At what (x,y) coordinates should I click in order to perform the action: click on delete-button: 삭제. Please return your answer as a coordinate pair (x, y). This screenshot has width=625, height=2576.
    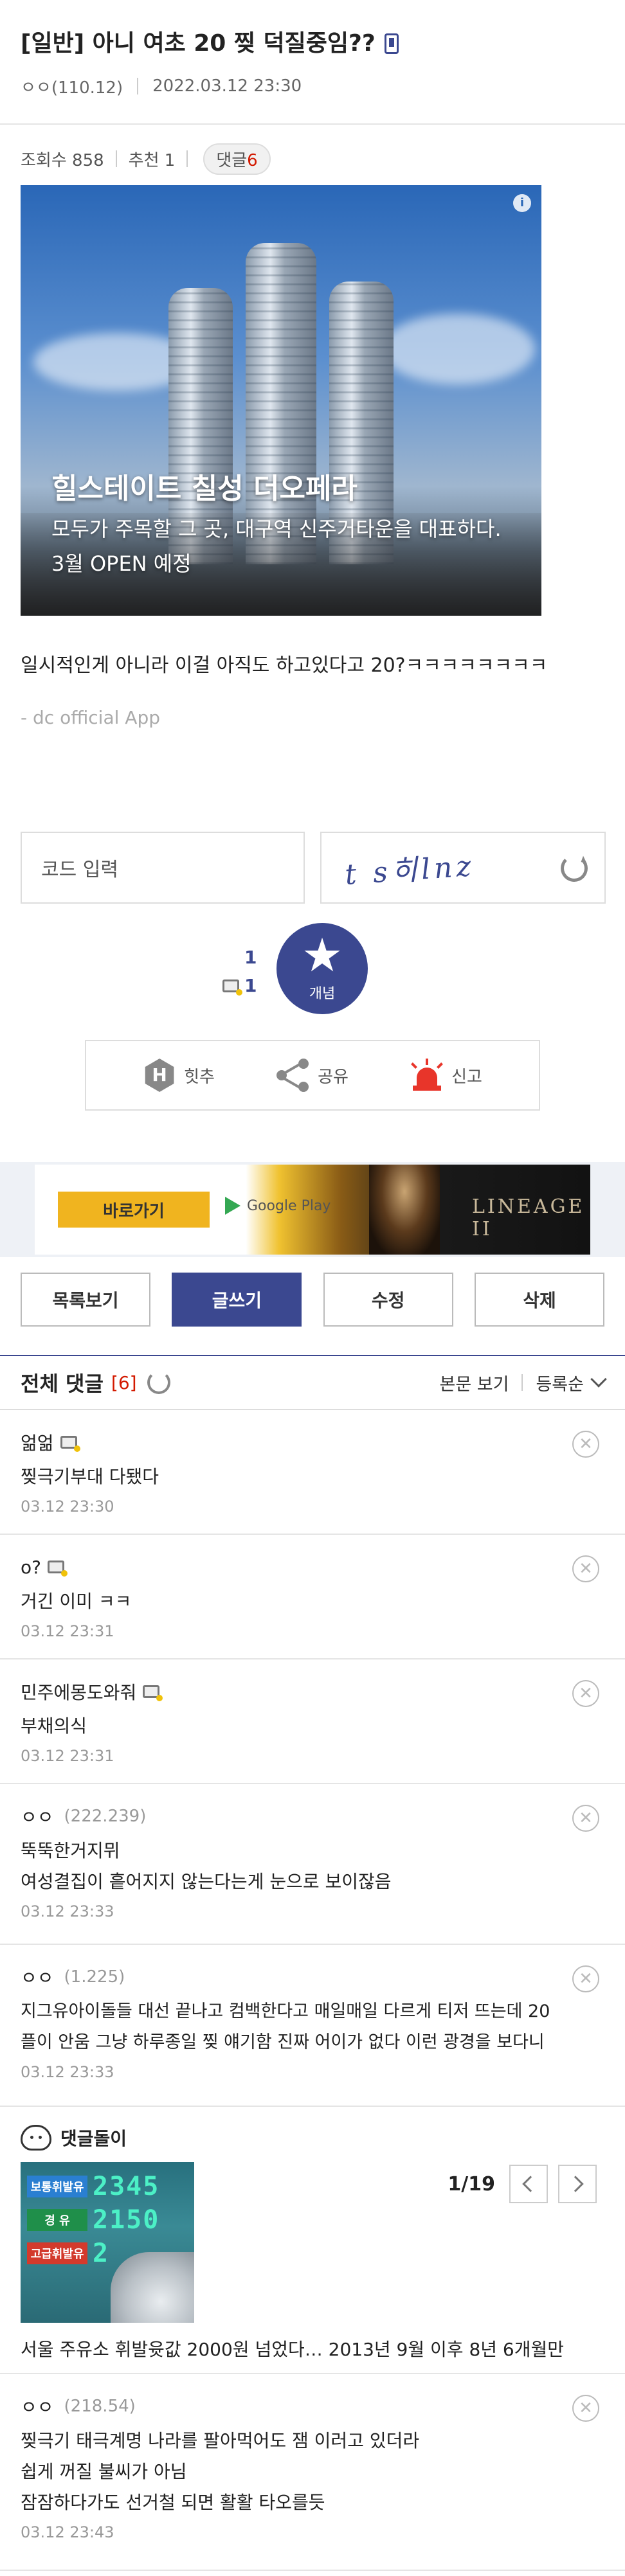
    Looking at the image, I should click on (539, 1300).